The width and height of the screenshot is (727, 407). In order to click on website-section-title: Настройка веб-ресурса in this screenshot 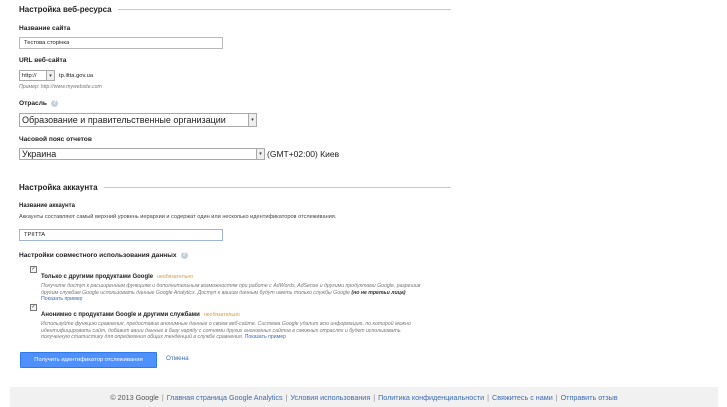, I will do `click(65, 9)`.